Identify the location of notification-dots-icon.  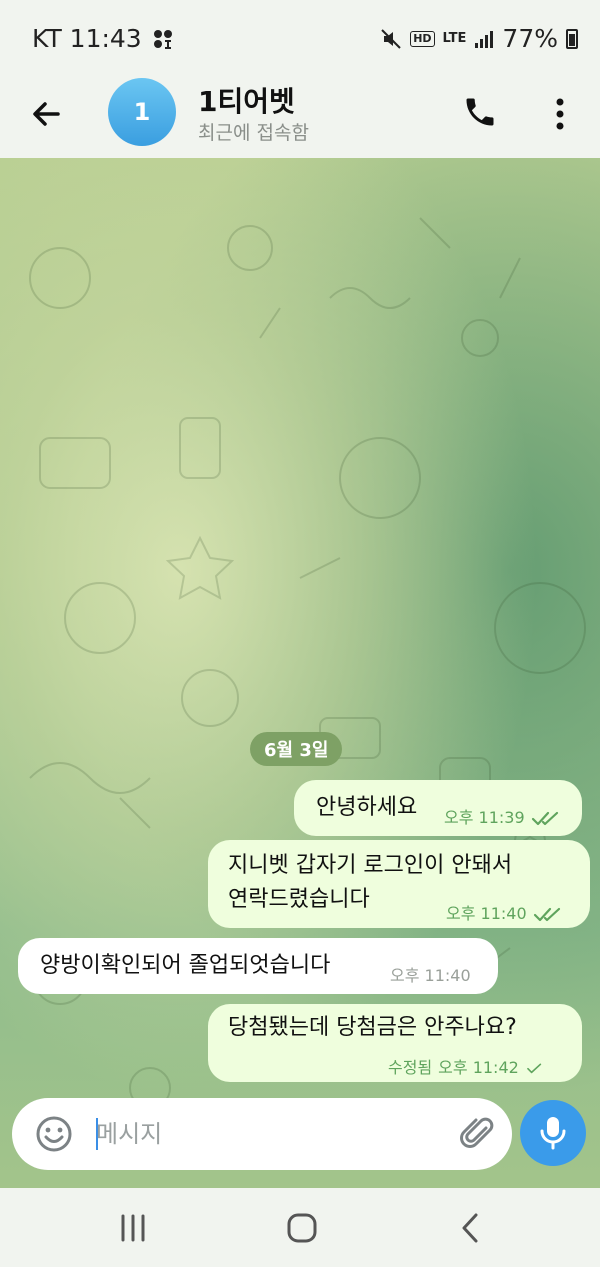
(163, 39).